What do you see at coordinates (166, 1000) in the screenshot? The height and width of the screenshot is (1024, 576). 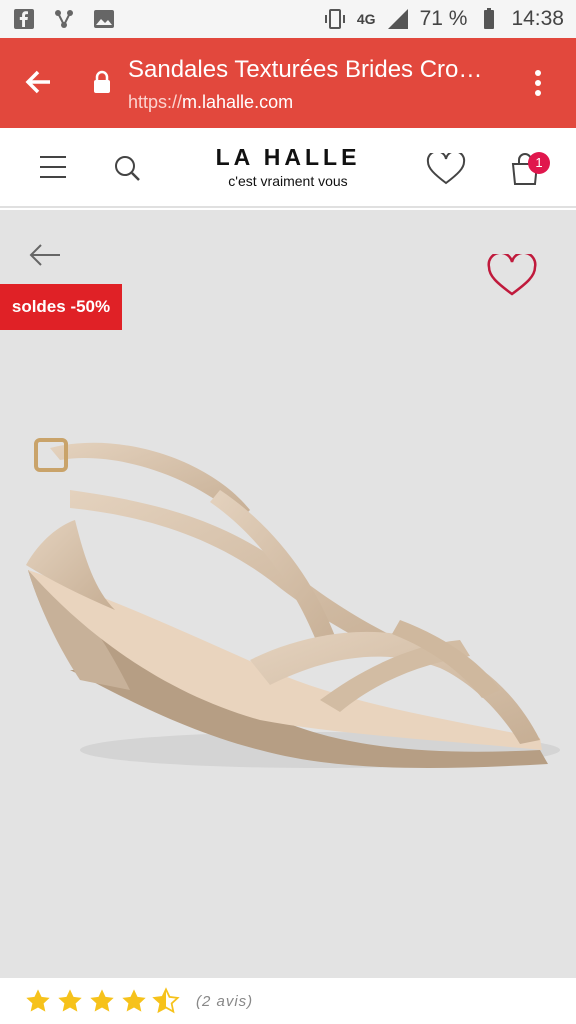 I see `star-half-icon` at bounding box center [166, 1000].